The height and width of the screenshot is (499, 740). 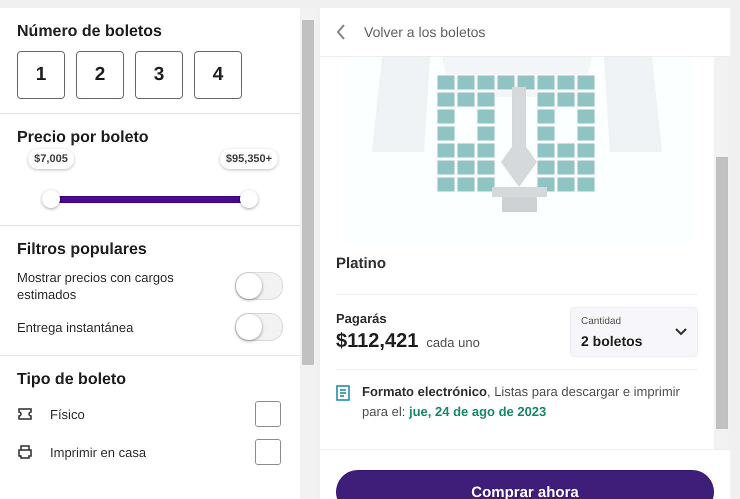 I want to click on section-heading: Precio por boleto, so click(x=83, y=138).